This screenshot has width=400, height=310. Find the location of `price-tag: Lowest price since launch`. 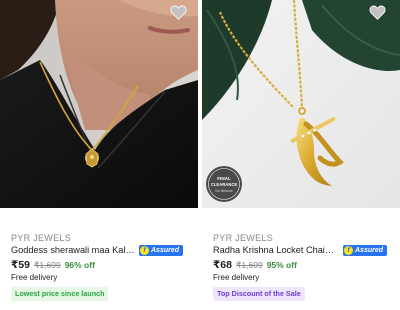

price-tag: Lowest price since launch is located at coordinates (60, 294).